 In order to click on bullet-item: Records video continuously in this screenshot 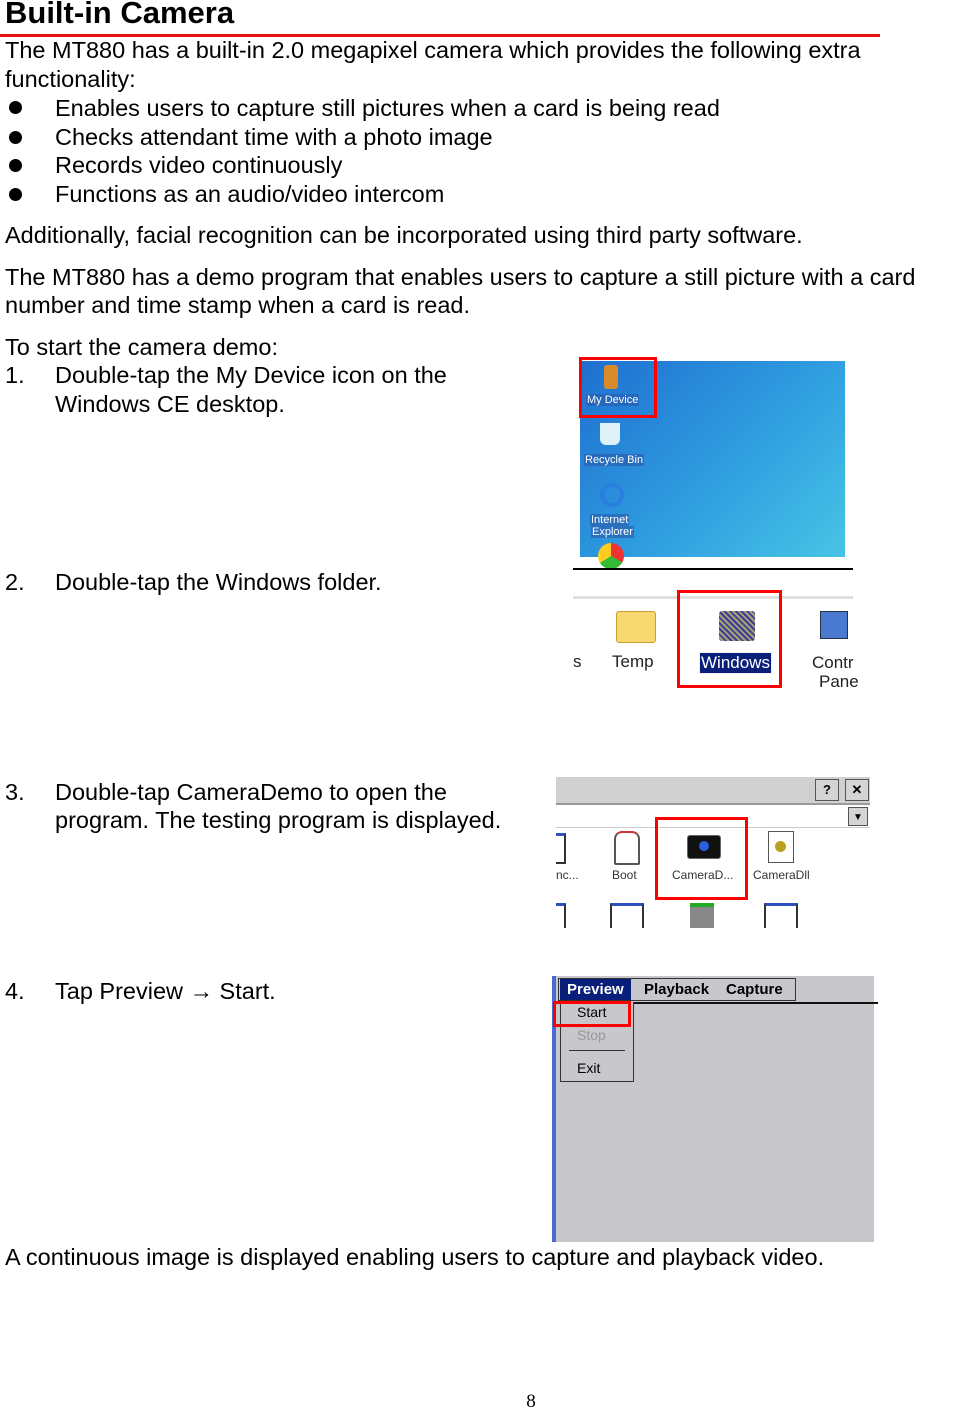, I will do `click(199, 165)`.